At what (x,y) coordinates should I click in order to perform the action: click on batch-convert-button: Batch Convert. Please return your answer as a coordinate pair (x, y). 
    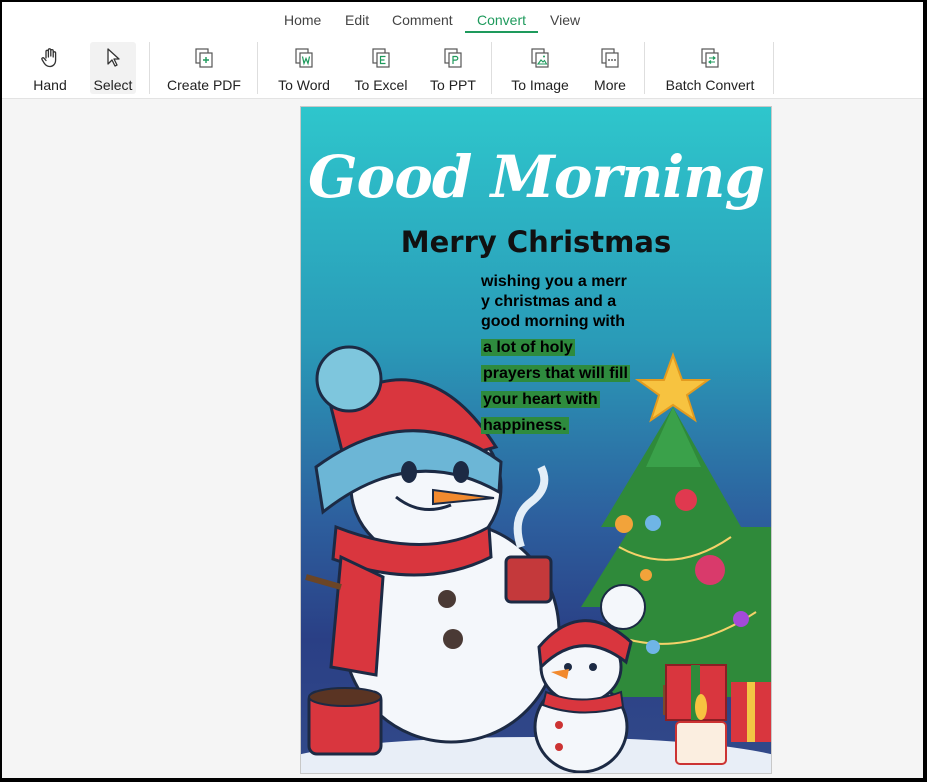
    Looking at the image, I should click on (710, 68).